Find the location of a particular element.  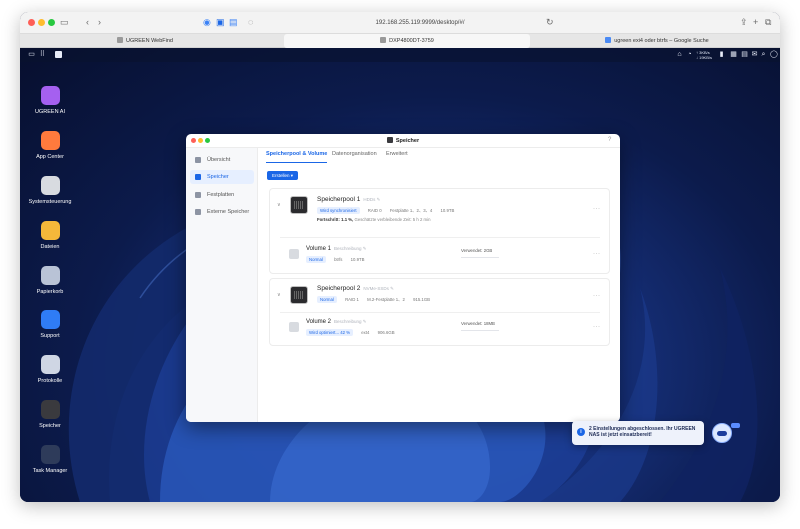

usb-drive-icon is located at coordinates (198, 212).